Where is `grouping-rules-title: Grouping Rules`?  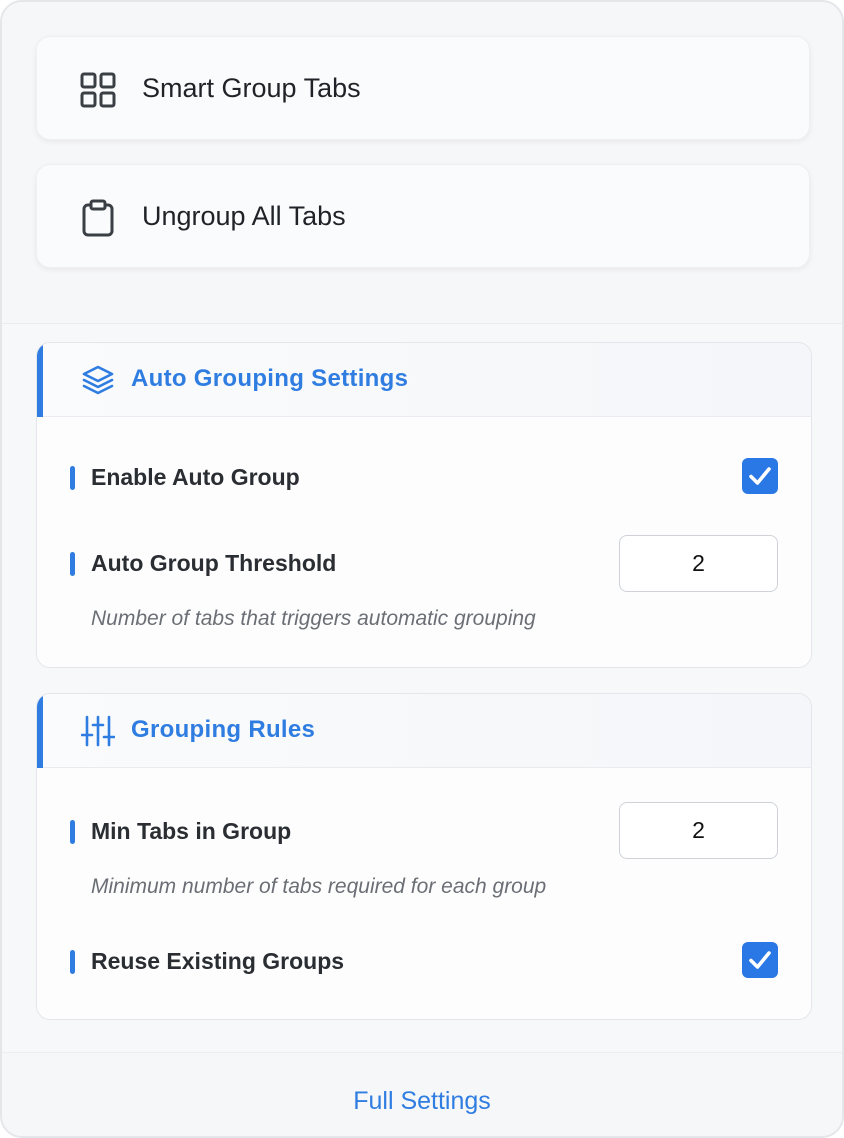 grouping-rules-title: Grouping Rules is located at coordinates (223, 729).